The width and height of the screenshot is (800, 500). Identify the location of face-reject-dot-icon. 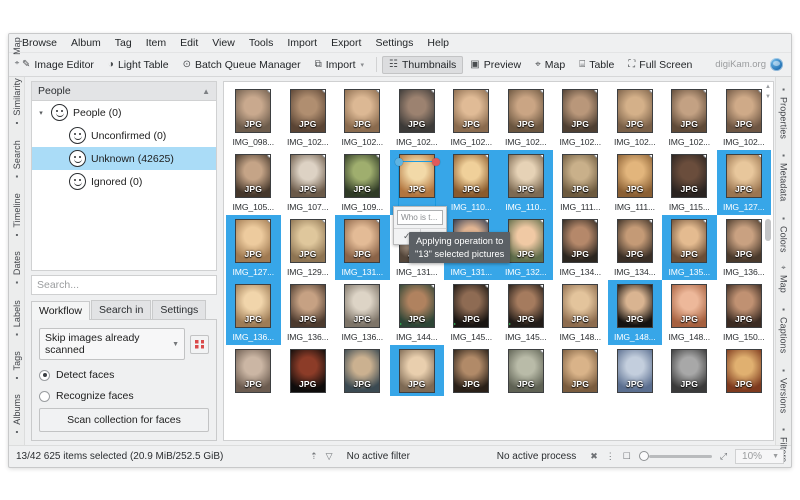
(436, 162).